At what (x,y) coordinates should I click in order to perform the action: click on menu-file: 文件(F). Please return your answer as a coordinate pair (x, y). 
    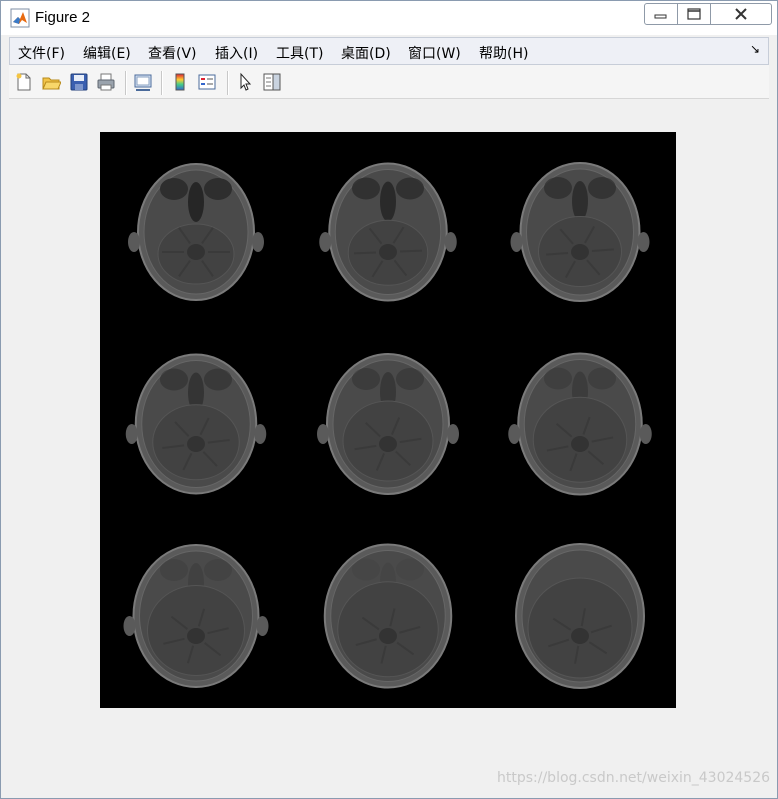
    Looking at the image, I should click on (41, 53).